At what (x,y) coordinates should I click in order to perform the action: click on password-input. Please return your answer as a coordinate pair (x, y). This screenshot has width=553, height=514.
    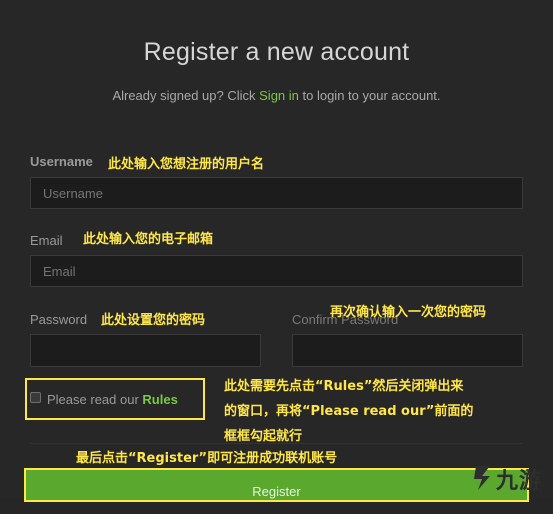
    Looking at the image, I should click on (145, 350).